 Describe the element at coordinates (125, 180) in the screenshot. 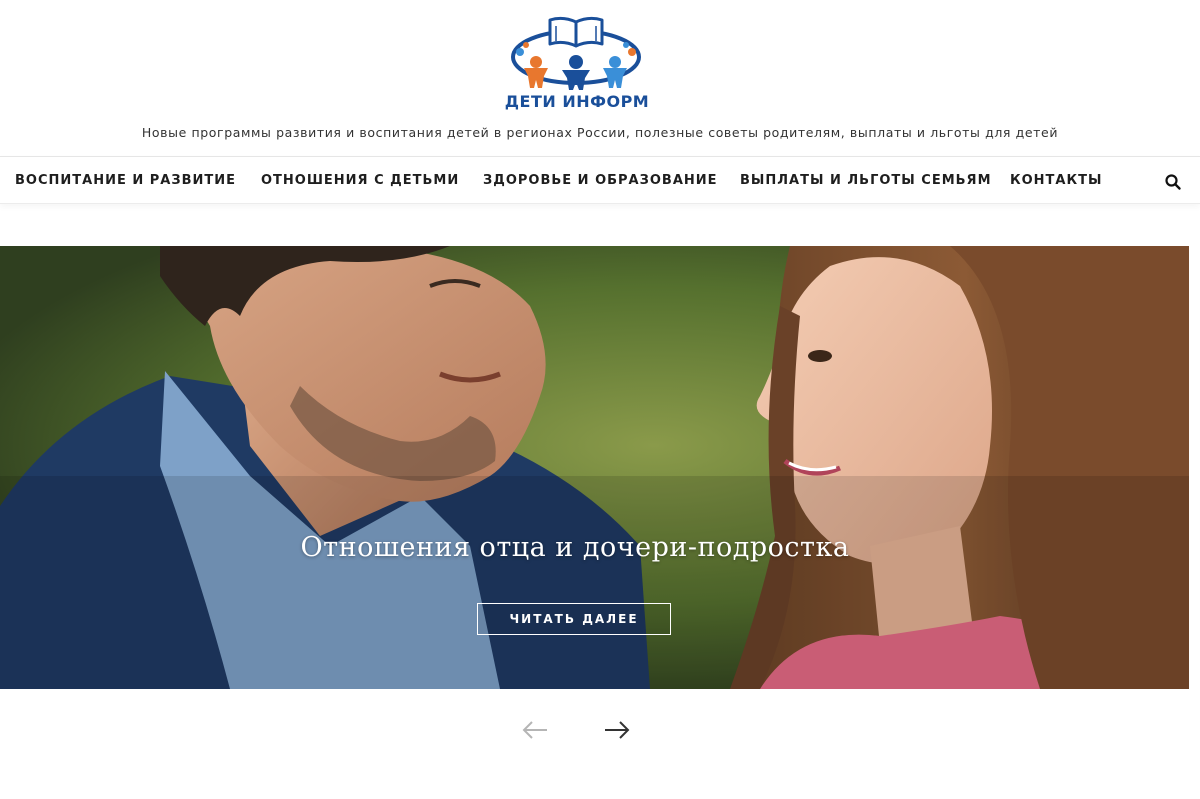

I see `nav-item-upbringing: ВОСПИТАНИЕ И РАЗВИТИЕ` at that location.